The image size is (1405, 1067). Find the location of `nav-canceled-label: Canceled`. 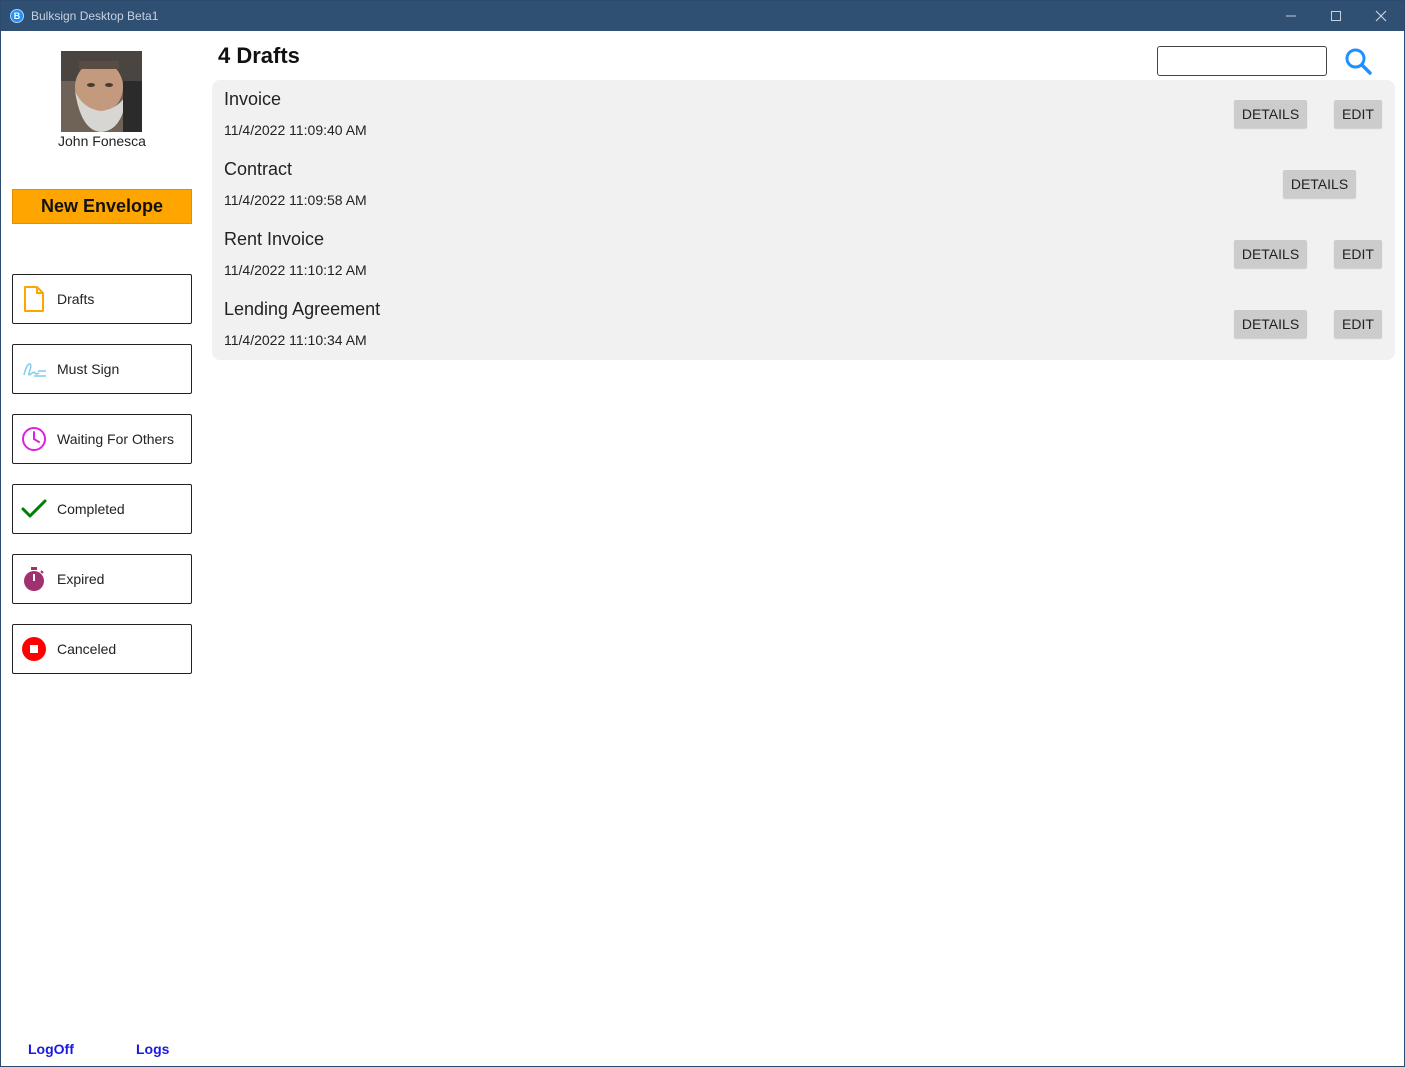

nav-canceled-label: Canceled is located at coordinates (87, 649).